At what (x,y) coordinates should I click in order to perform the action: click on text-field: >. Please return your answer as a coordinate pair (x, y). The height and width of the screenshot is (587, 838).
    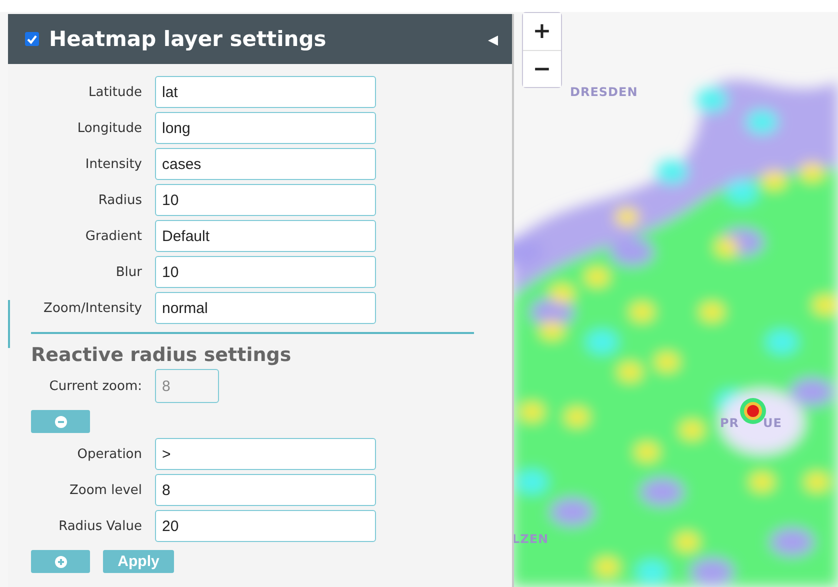
    Looking at the image, I should click on (265, 454).